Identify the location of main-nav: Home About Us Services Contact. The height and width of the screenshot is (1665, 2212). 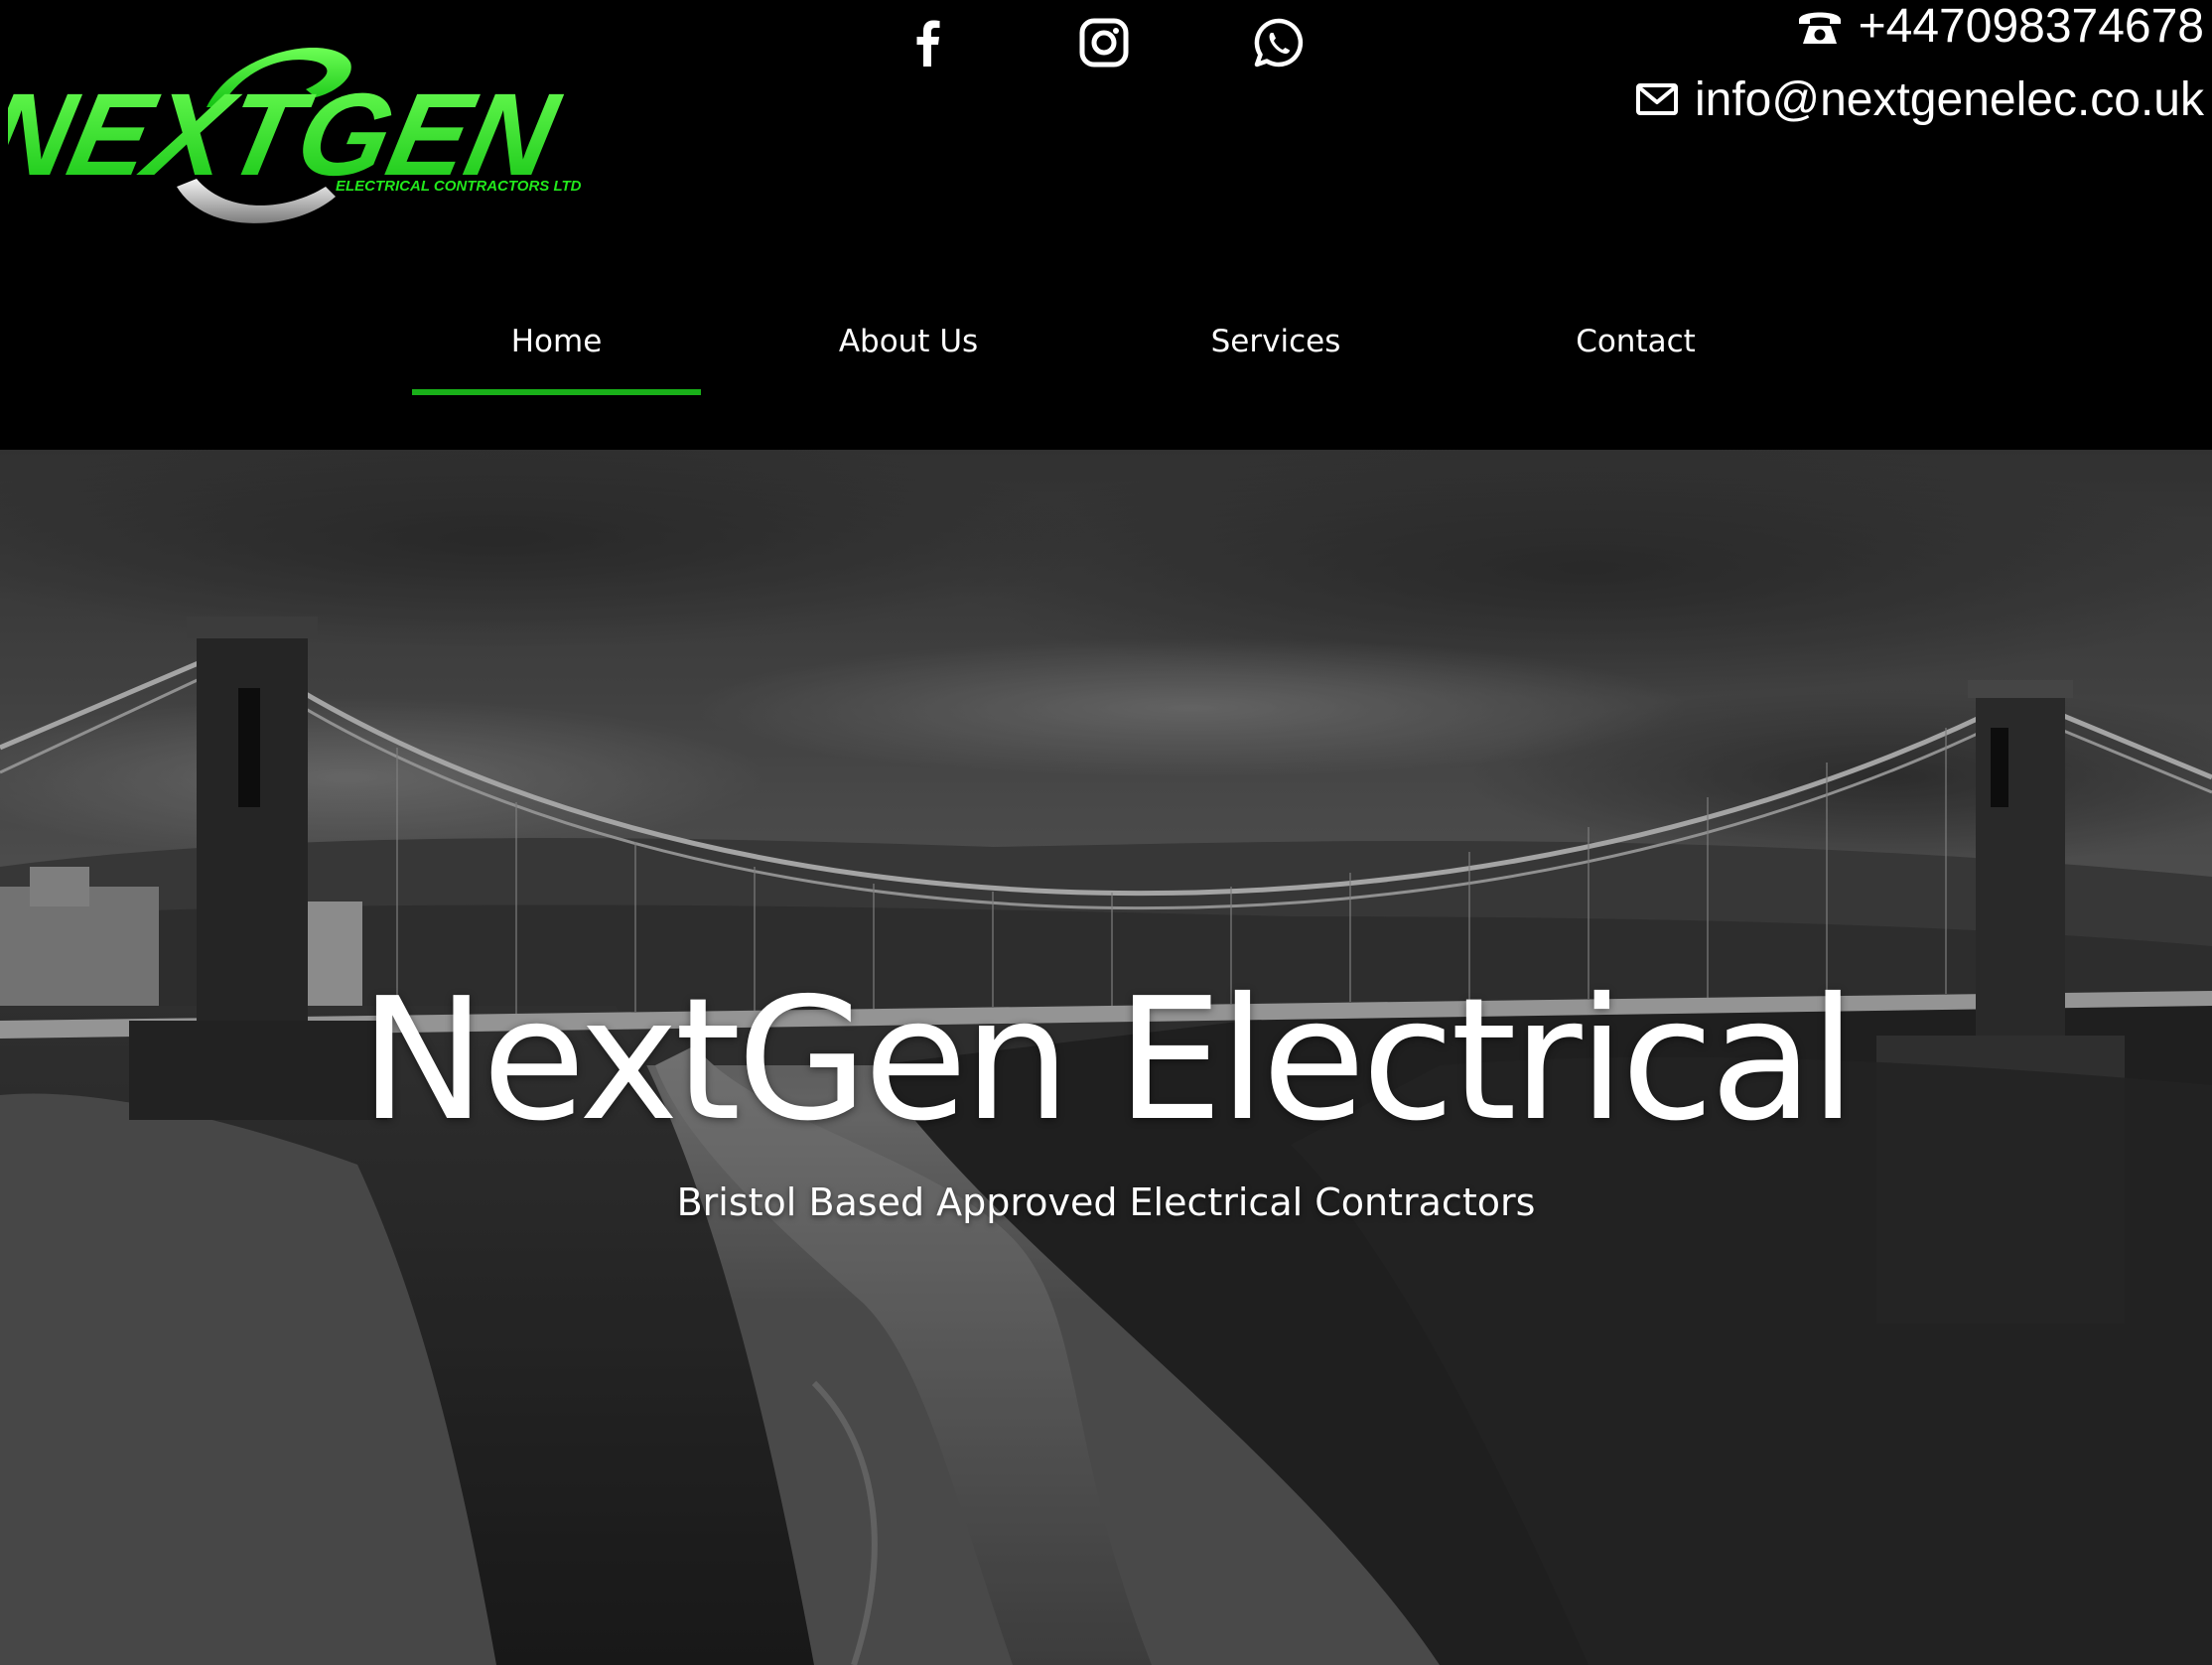
(1106, 347).